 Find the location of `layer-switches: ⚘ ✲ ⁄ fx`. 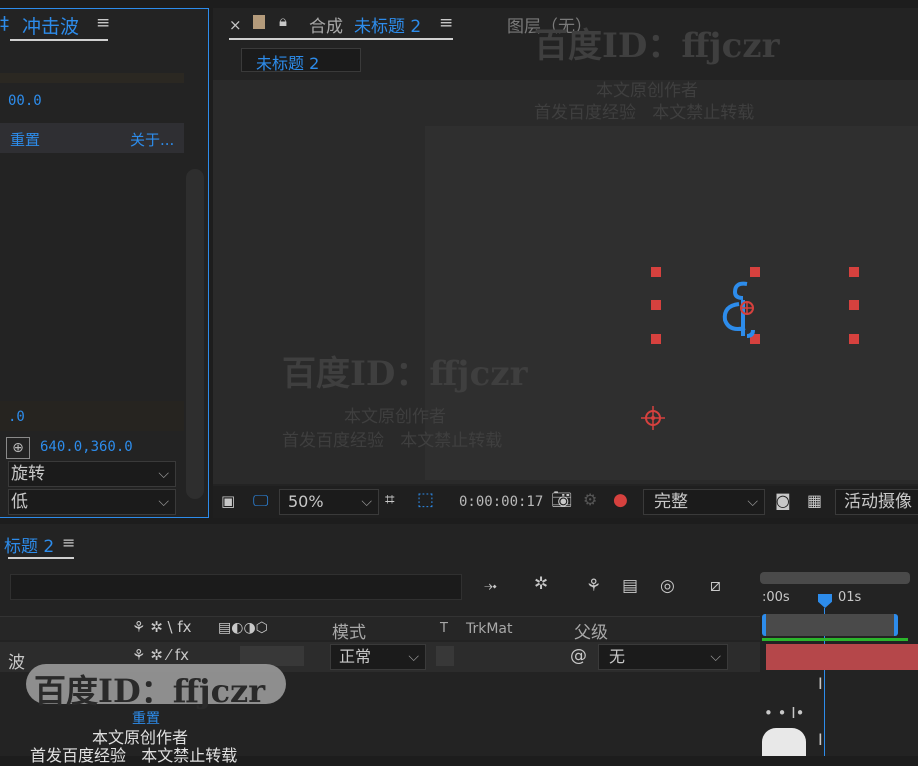

layer-switches: ⚘ ✲ ⁄ fx is located at coordinates (160, 655).